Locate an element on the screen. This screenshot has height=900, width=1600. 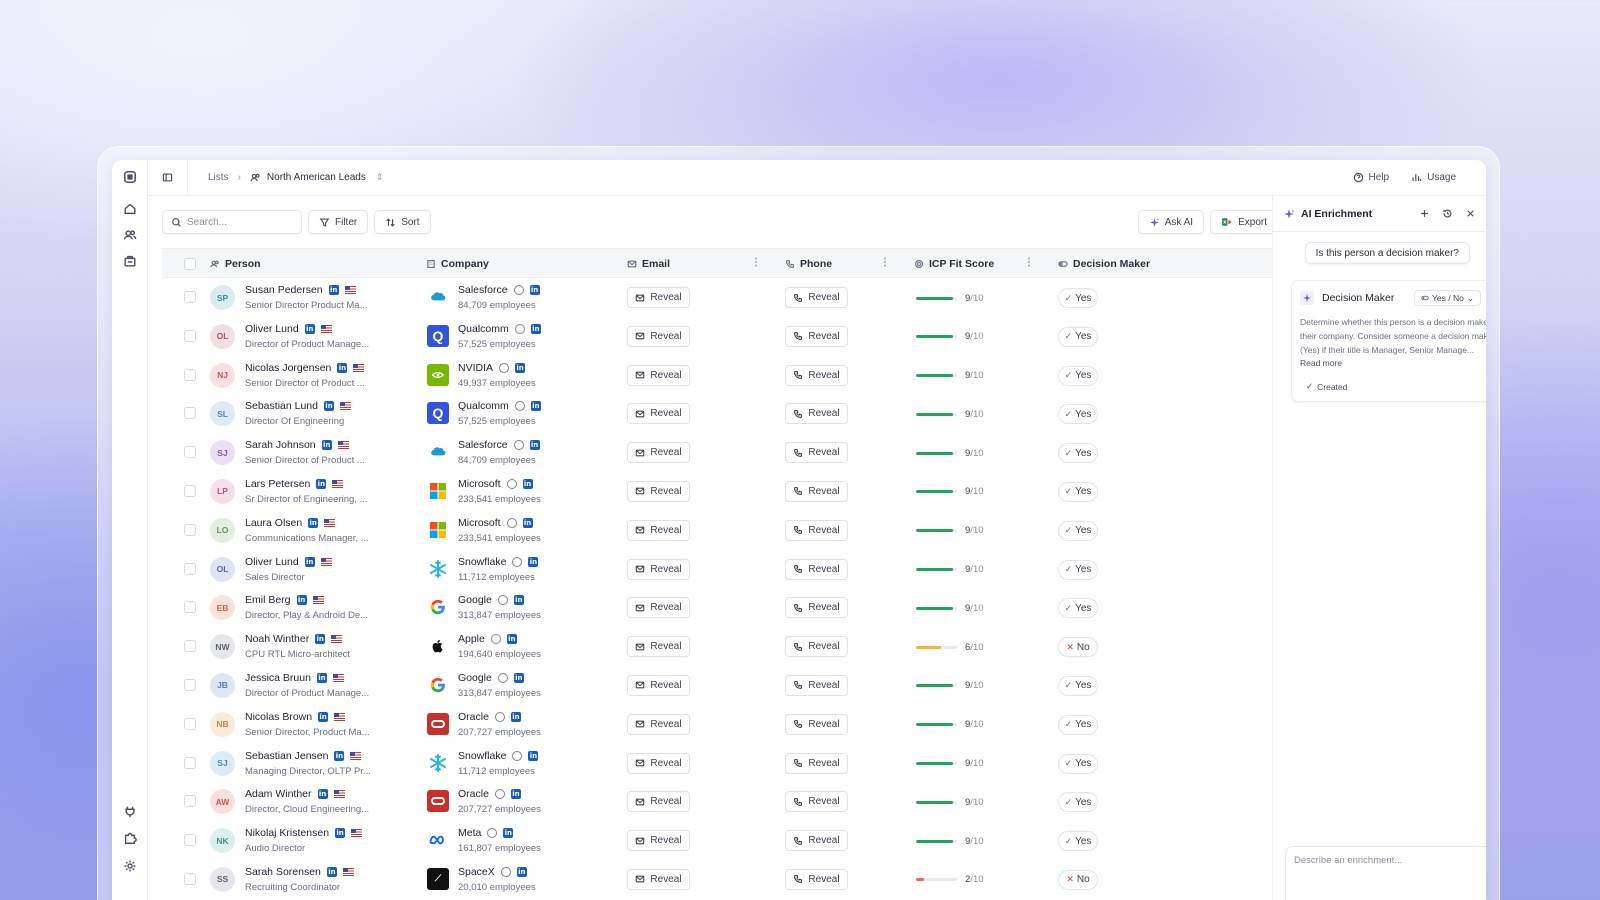
help-button: Help is located at coordinates (1371, 177).